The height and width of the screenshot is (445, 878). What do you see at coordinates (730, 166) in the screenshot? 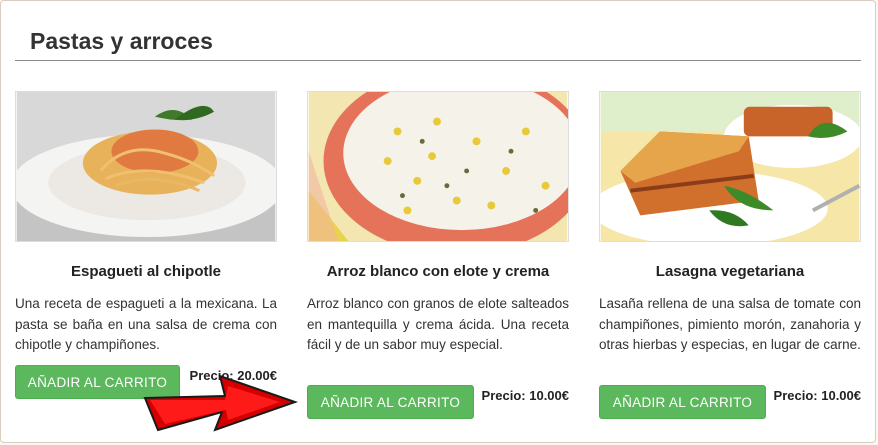
I see `product-image-lasagna` at bounding box center [730, 166].